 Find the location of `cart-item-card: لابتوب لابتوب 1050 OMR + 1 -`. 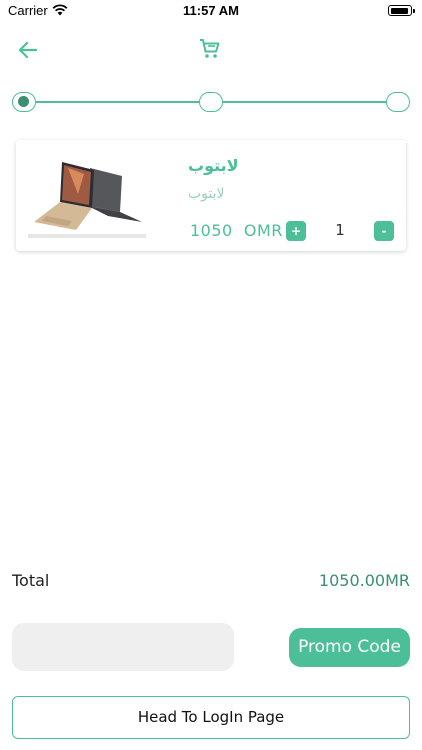

cart-item-card: لابتوب لابتوب 1050 OMR + 1 - is located at coordinates (211, 195).